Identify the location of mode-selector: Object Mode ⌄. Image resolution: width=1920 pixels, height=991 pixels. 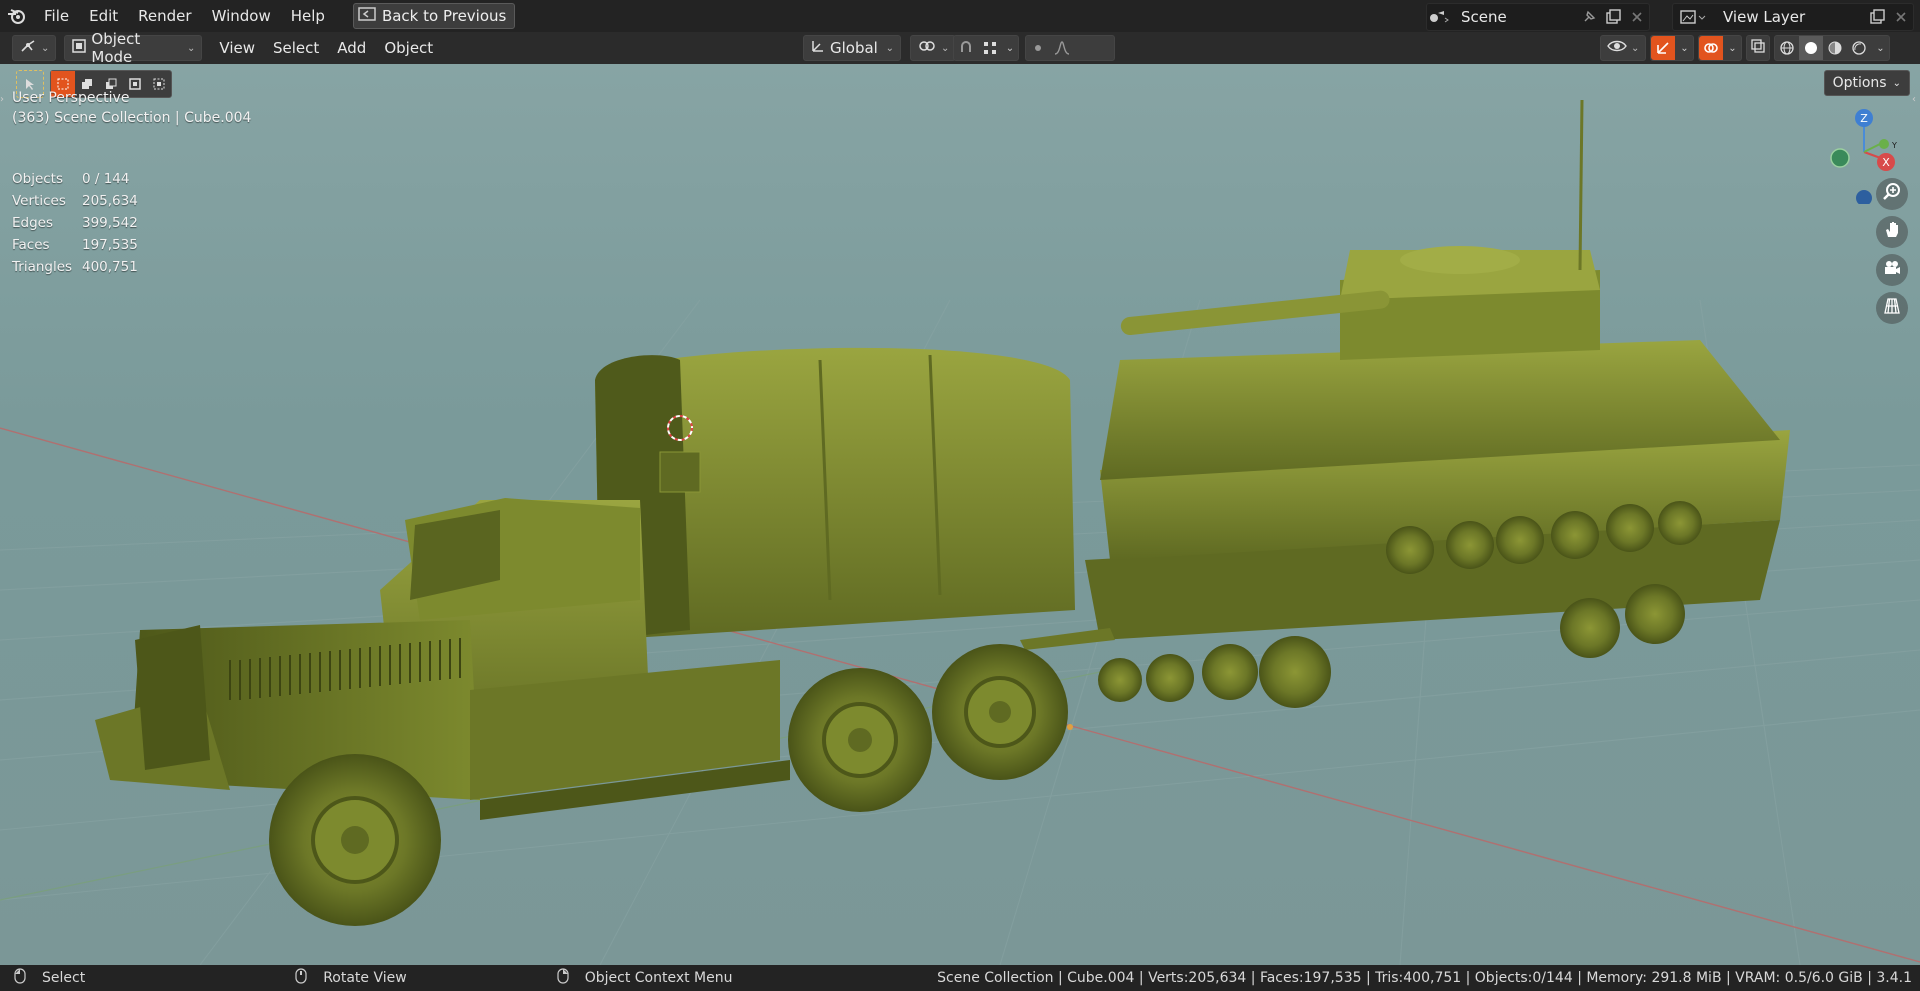
(133, 48).